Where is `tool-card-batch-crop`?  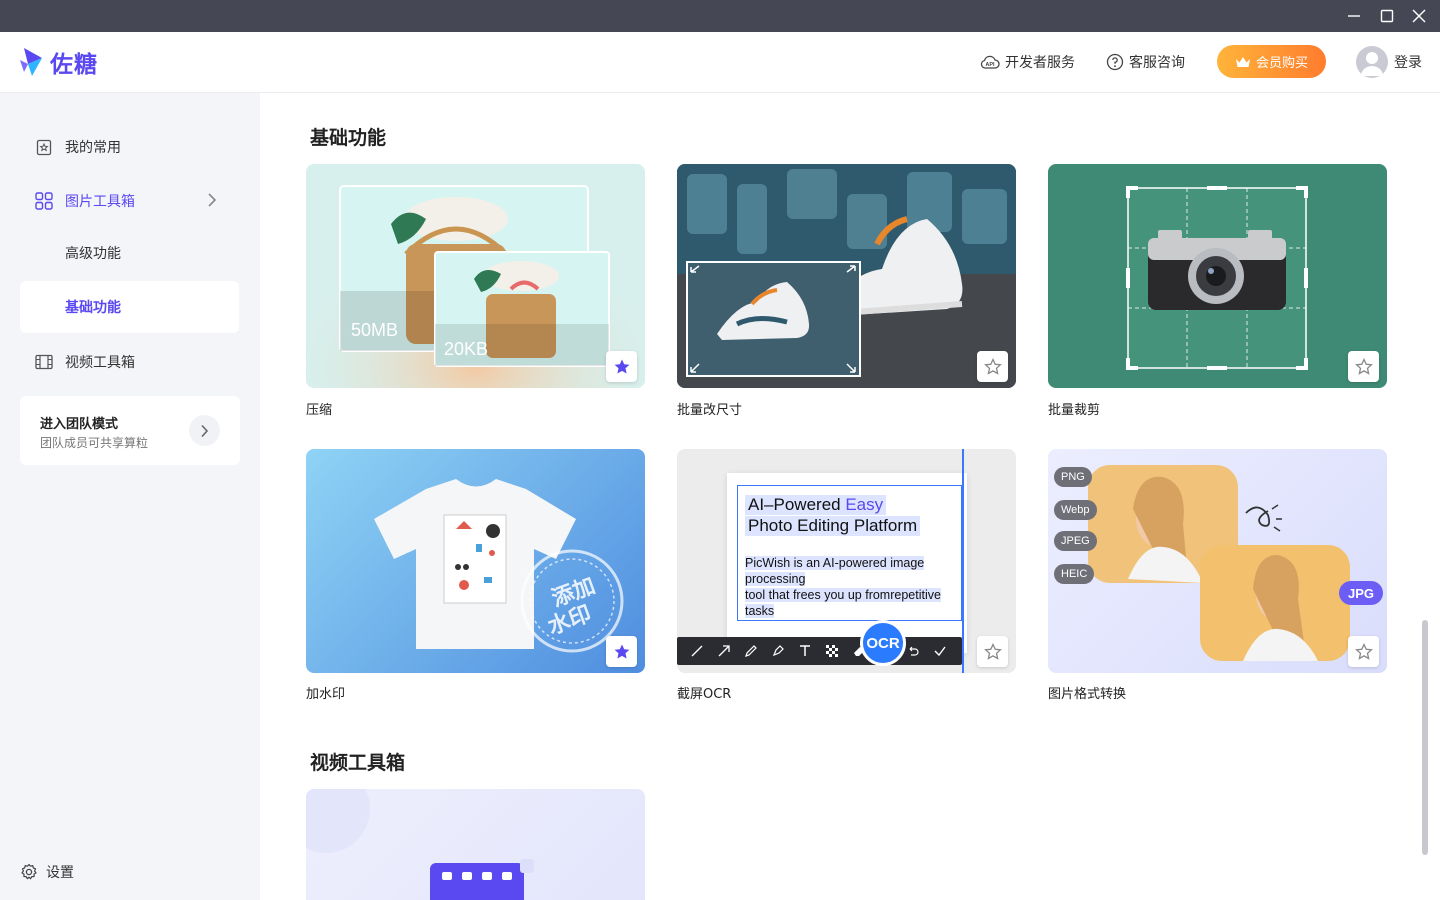 tool-card-batch-crop is located at coordinates (1217, 276).